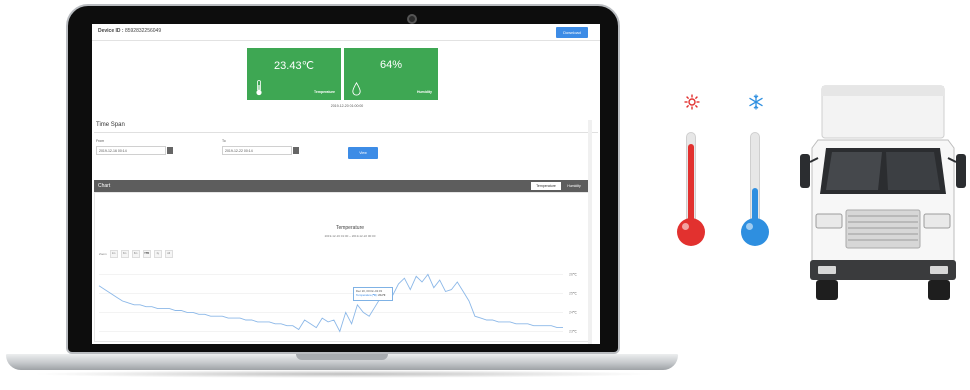 This screenshot has width=970, height=390. I want to click on tab-temperature: Temperature, so click(546, 186).